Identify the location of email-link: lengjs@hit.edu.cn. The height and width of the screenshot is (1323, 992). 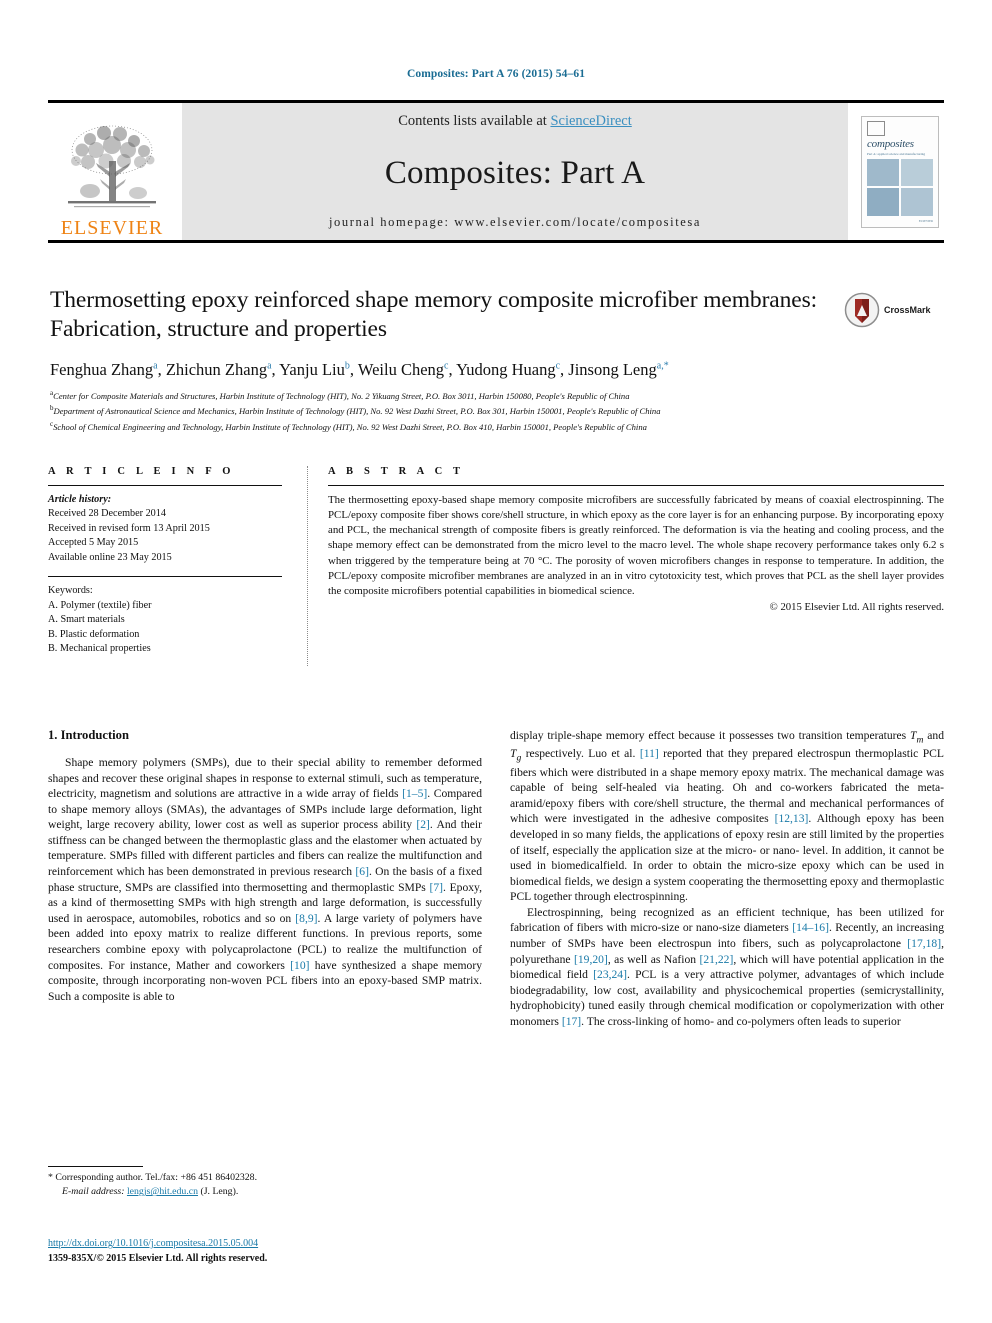
(162, 1191).